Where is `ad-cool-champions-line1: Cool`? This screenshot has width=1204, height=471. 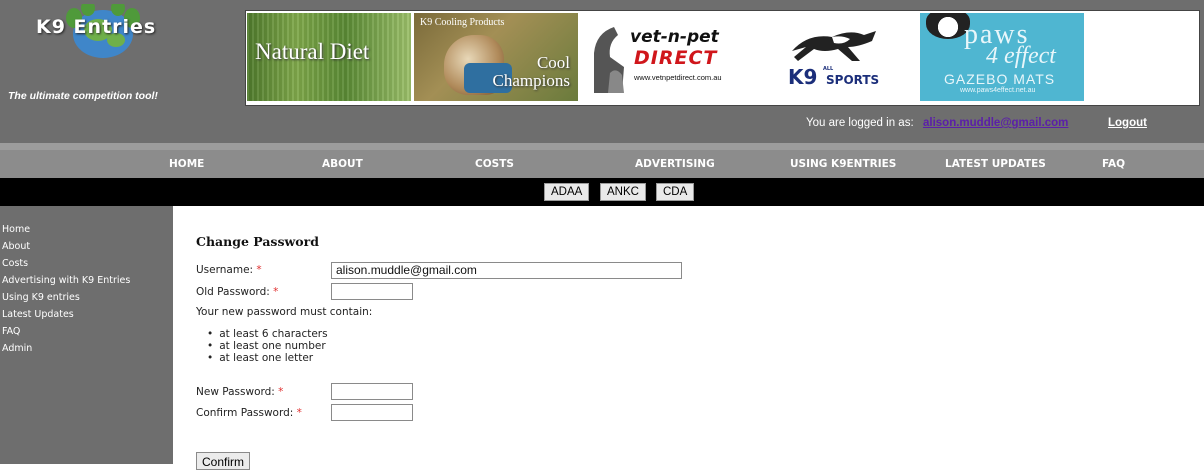
ad-cool-champions-line1: Cool is located at coordinates (553, 62).